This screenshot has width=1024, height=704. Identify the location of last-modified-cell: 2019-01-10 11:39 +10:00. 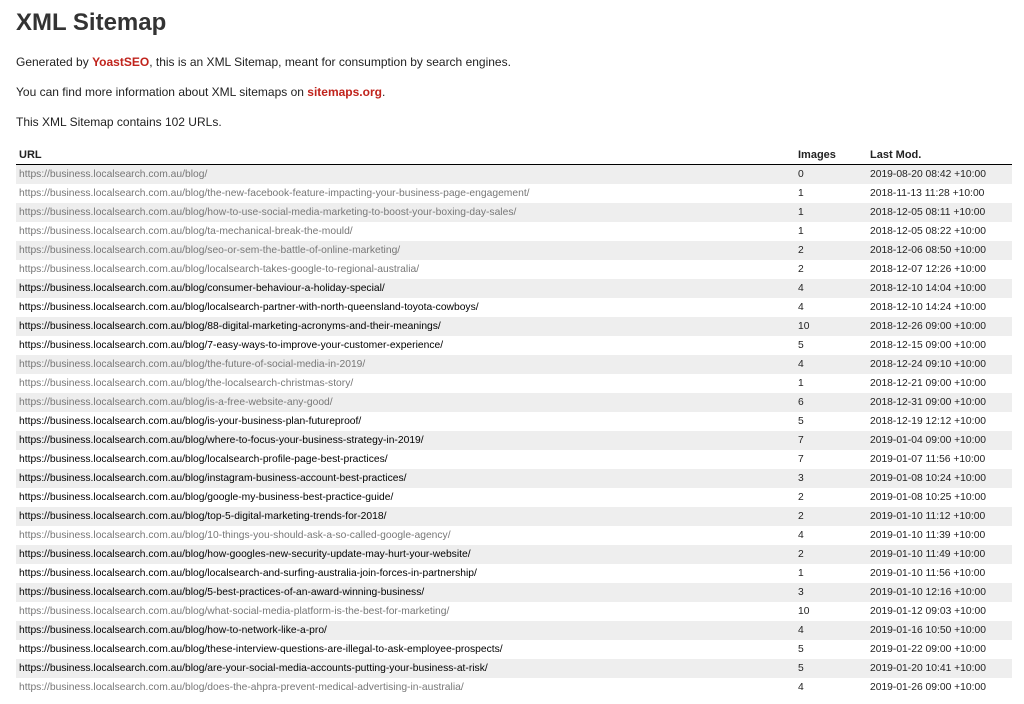
(928, 535).